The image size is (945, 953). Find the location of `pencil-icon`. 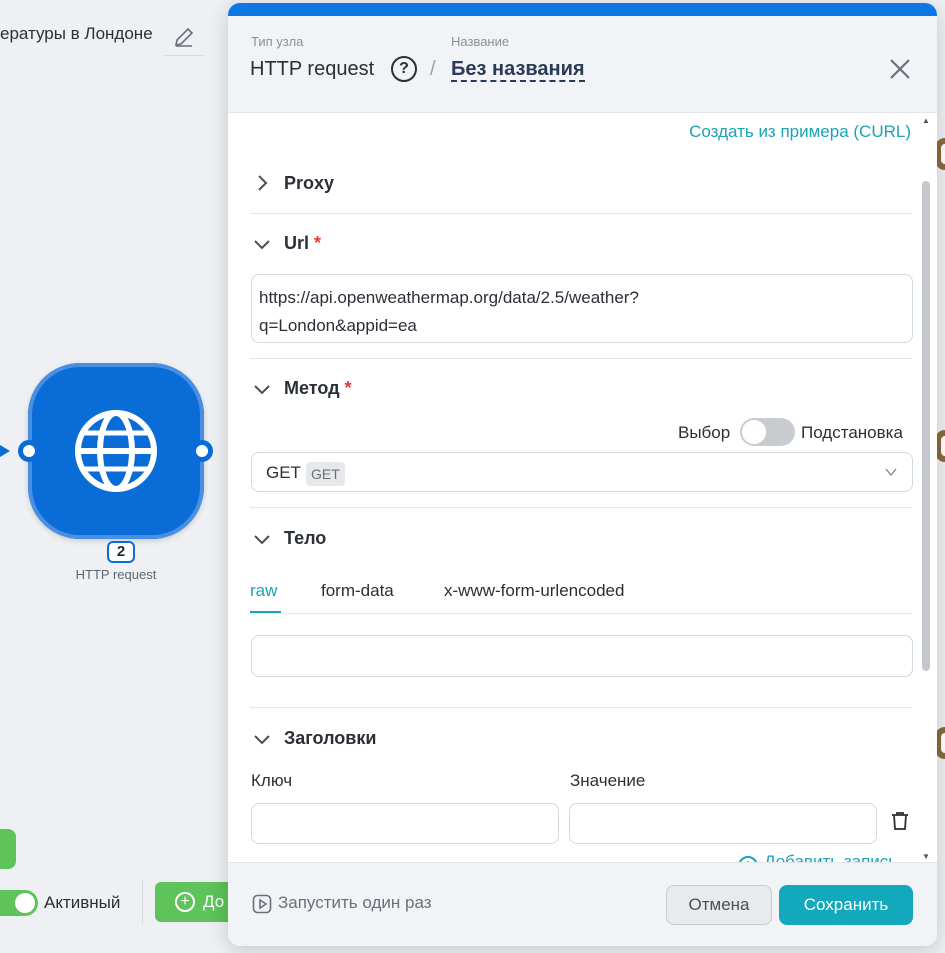

pencil-icon is located at coordinates (184, 37).